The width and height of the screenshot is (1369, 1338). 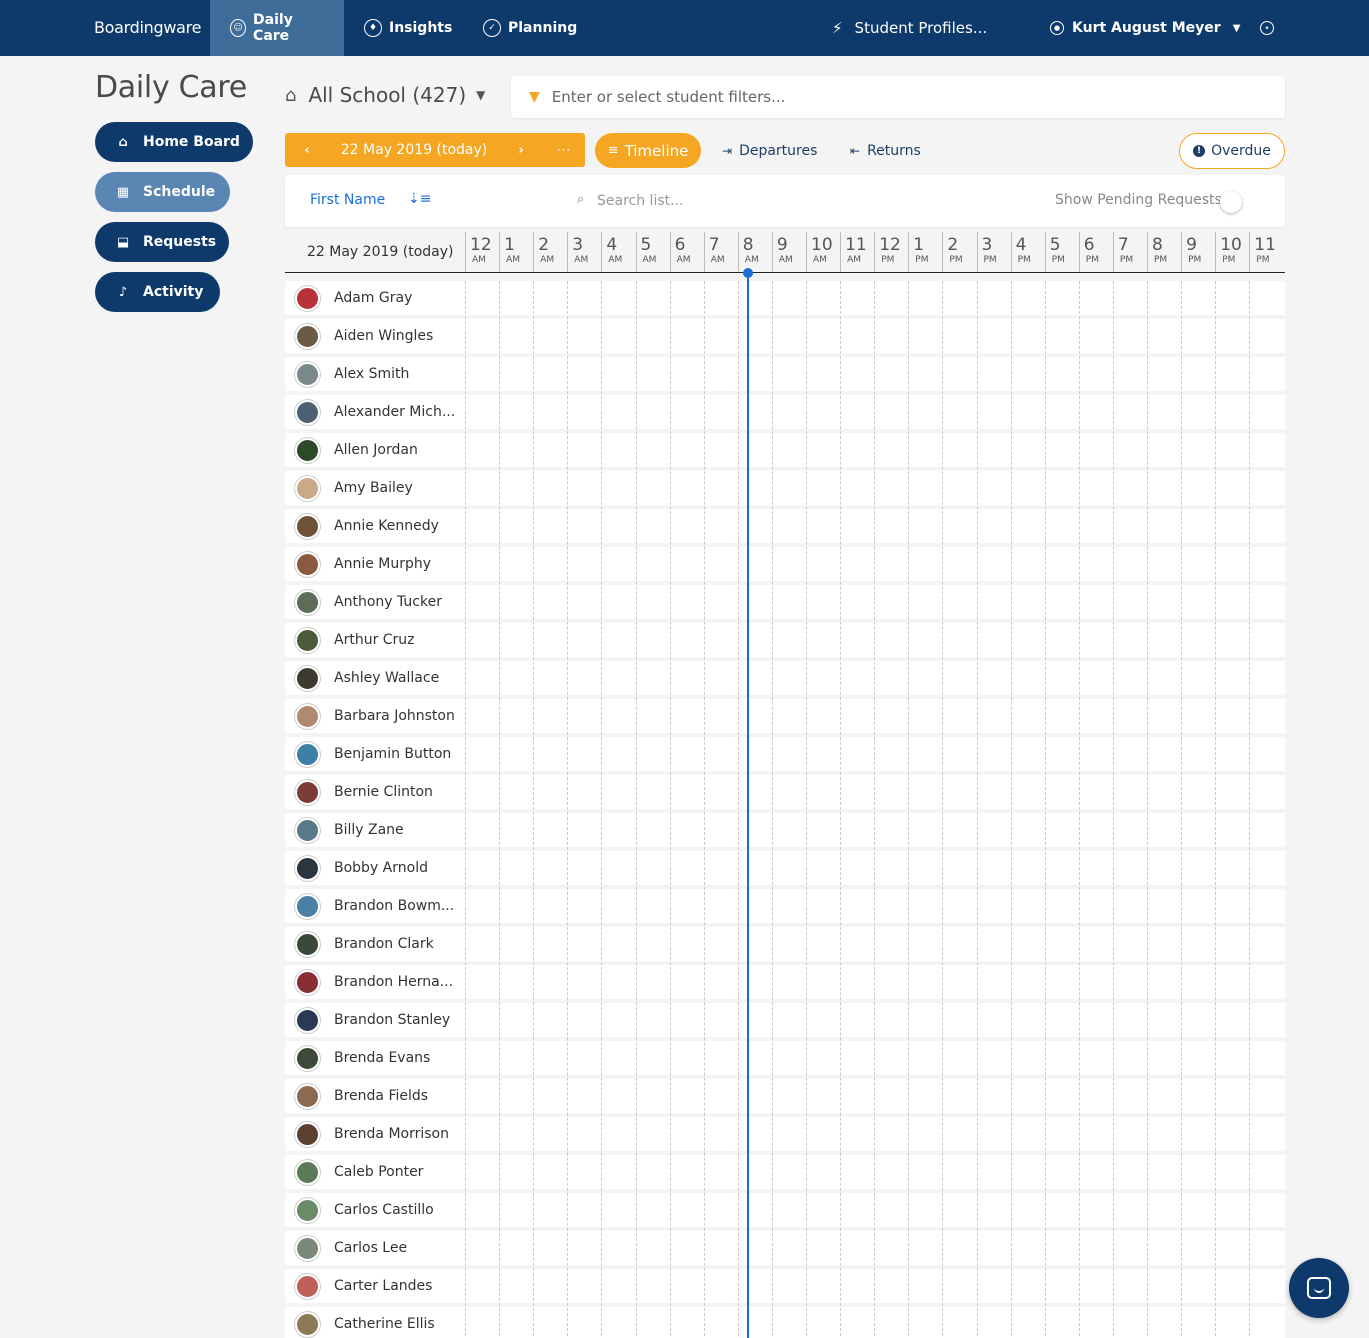 I want to click on student-row: Brandon Stanley, so click(x=785, y=1022).